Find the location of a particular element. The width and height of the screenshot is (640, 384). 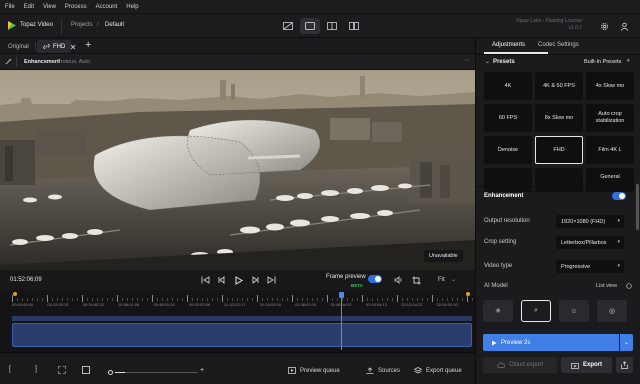

crop-icon is located at coordinates (416, 280).